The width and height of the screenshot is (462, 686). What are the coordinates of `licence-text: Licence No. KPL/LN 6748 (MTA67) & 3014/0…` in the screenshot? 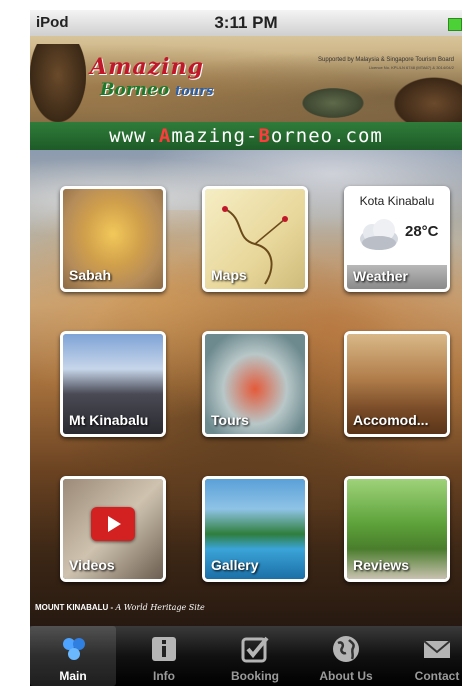 It's located at (411, 67).